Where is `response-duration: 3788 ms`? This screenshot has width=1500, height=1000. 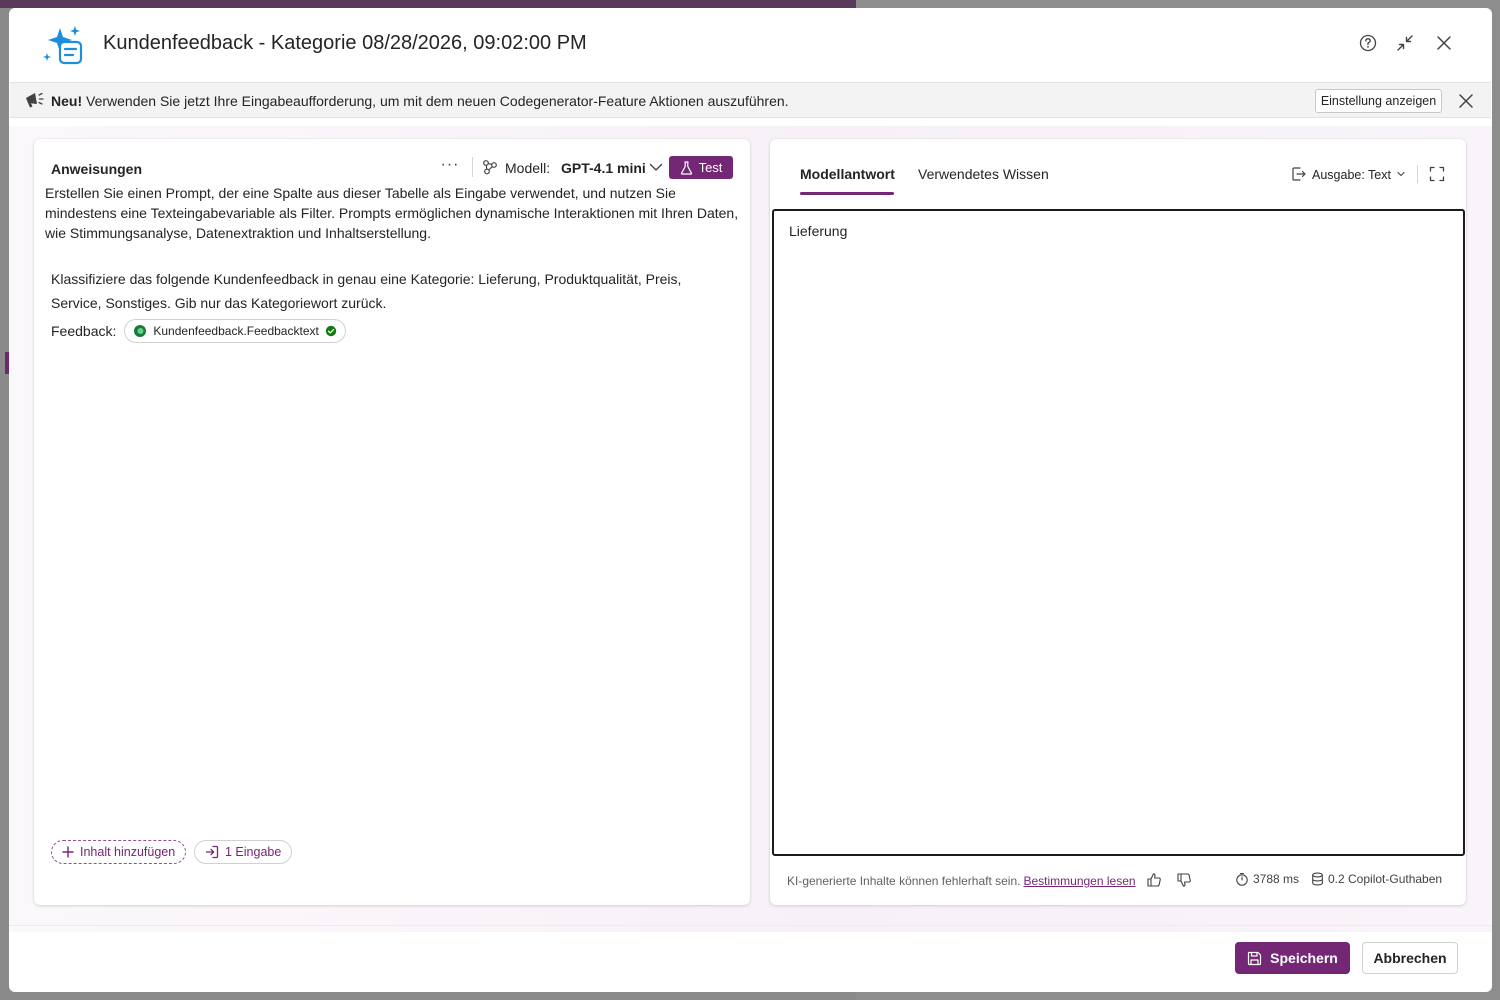
response-duration: 3788 ms is located at coordinates (1267, 879).